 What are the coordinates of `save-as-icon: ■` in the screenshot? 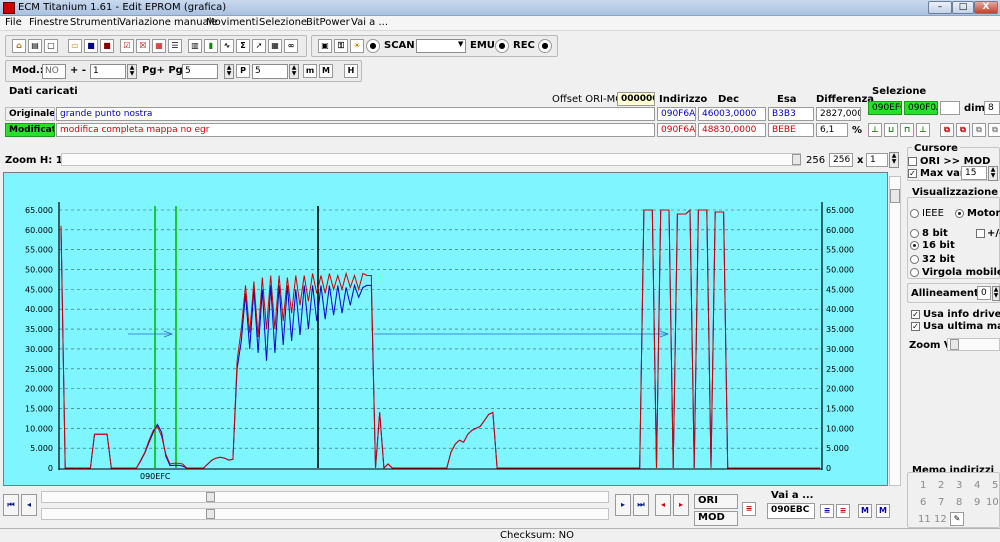 It's located at (107, 46).